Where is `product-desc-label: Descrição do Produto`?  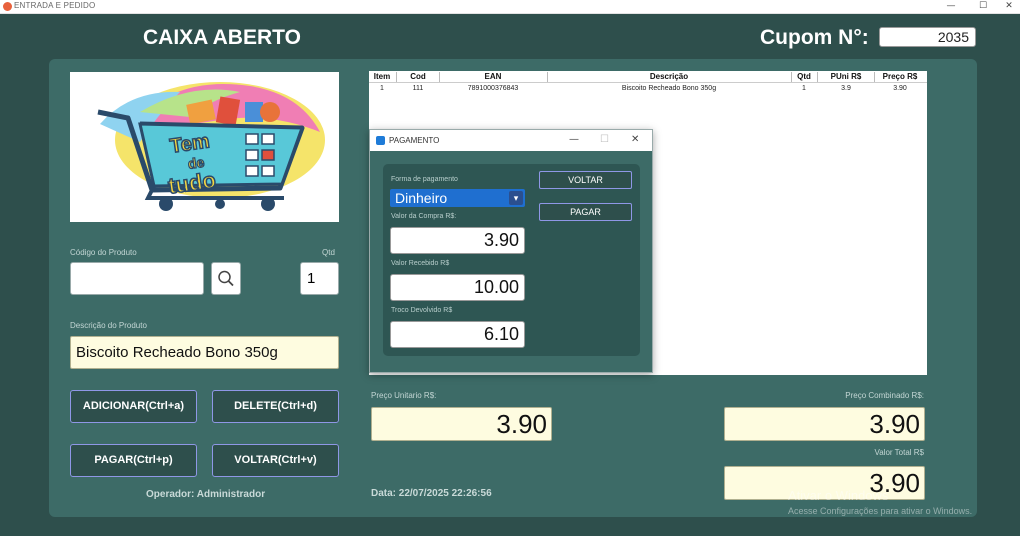 product-desc-label: Descrição do Produto is located at coordinates (108, 325).